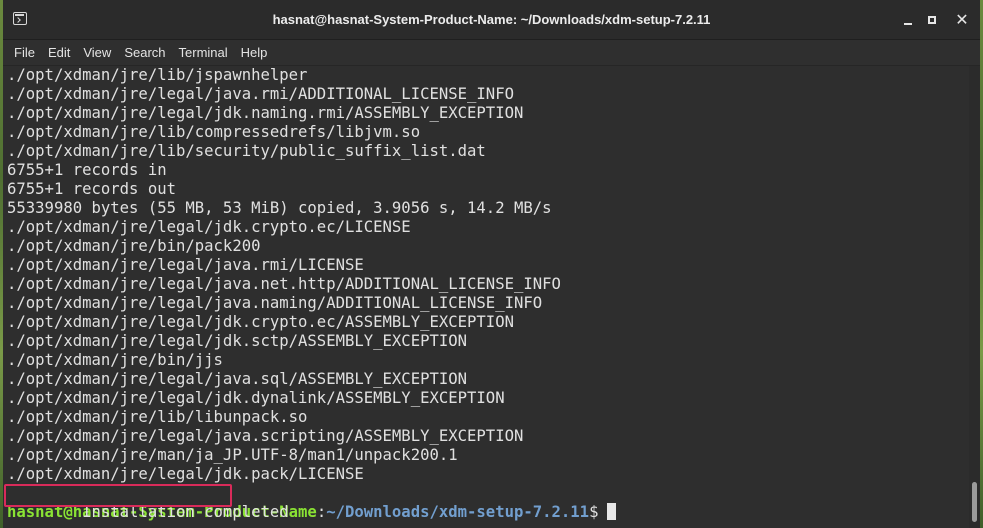 The width and height of the screenshot is (983, 528). What do you see at coordinates (134, 246) in the screenshot?
I see `output-line: ./opt/xdman/jre/bin/pack200` at bounding box center [134, 246].